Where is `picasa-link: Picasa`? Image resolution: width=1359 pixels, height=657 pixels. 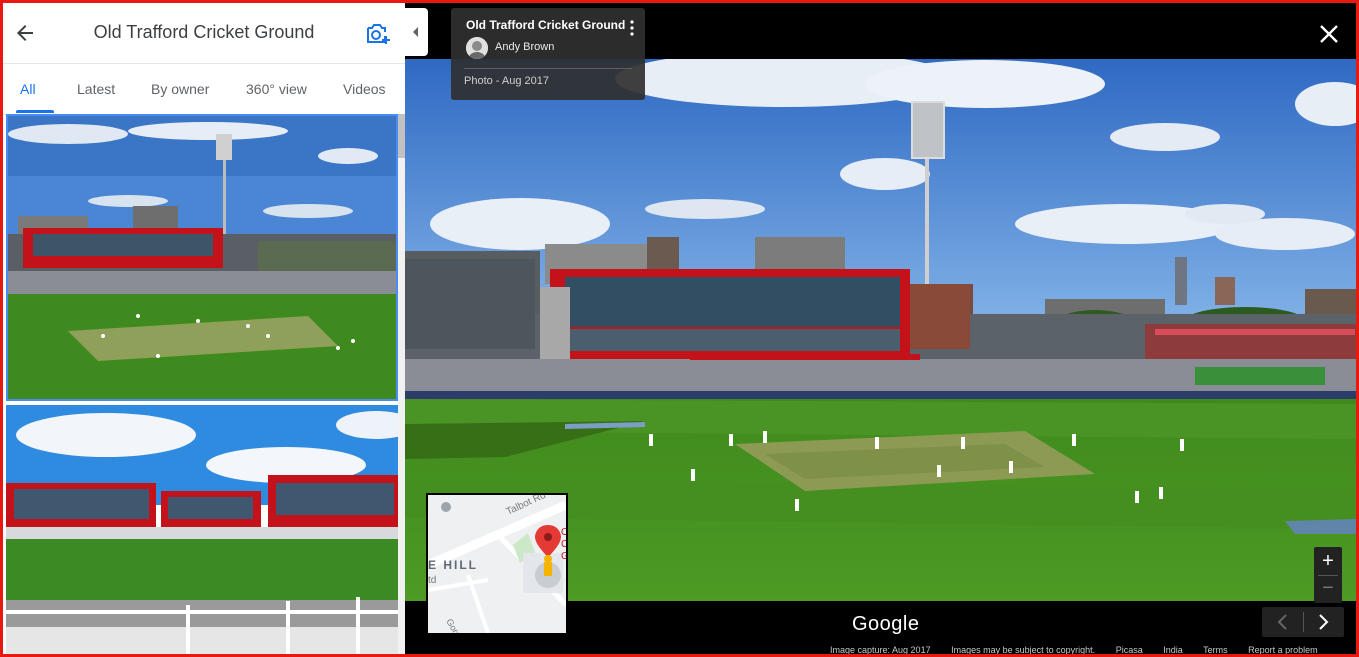
picasa-link: Picasa is located at coordinates (1129, 650).